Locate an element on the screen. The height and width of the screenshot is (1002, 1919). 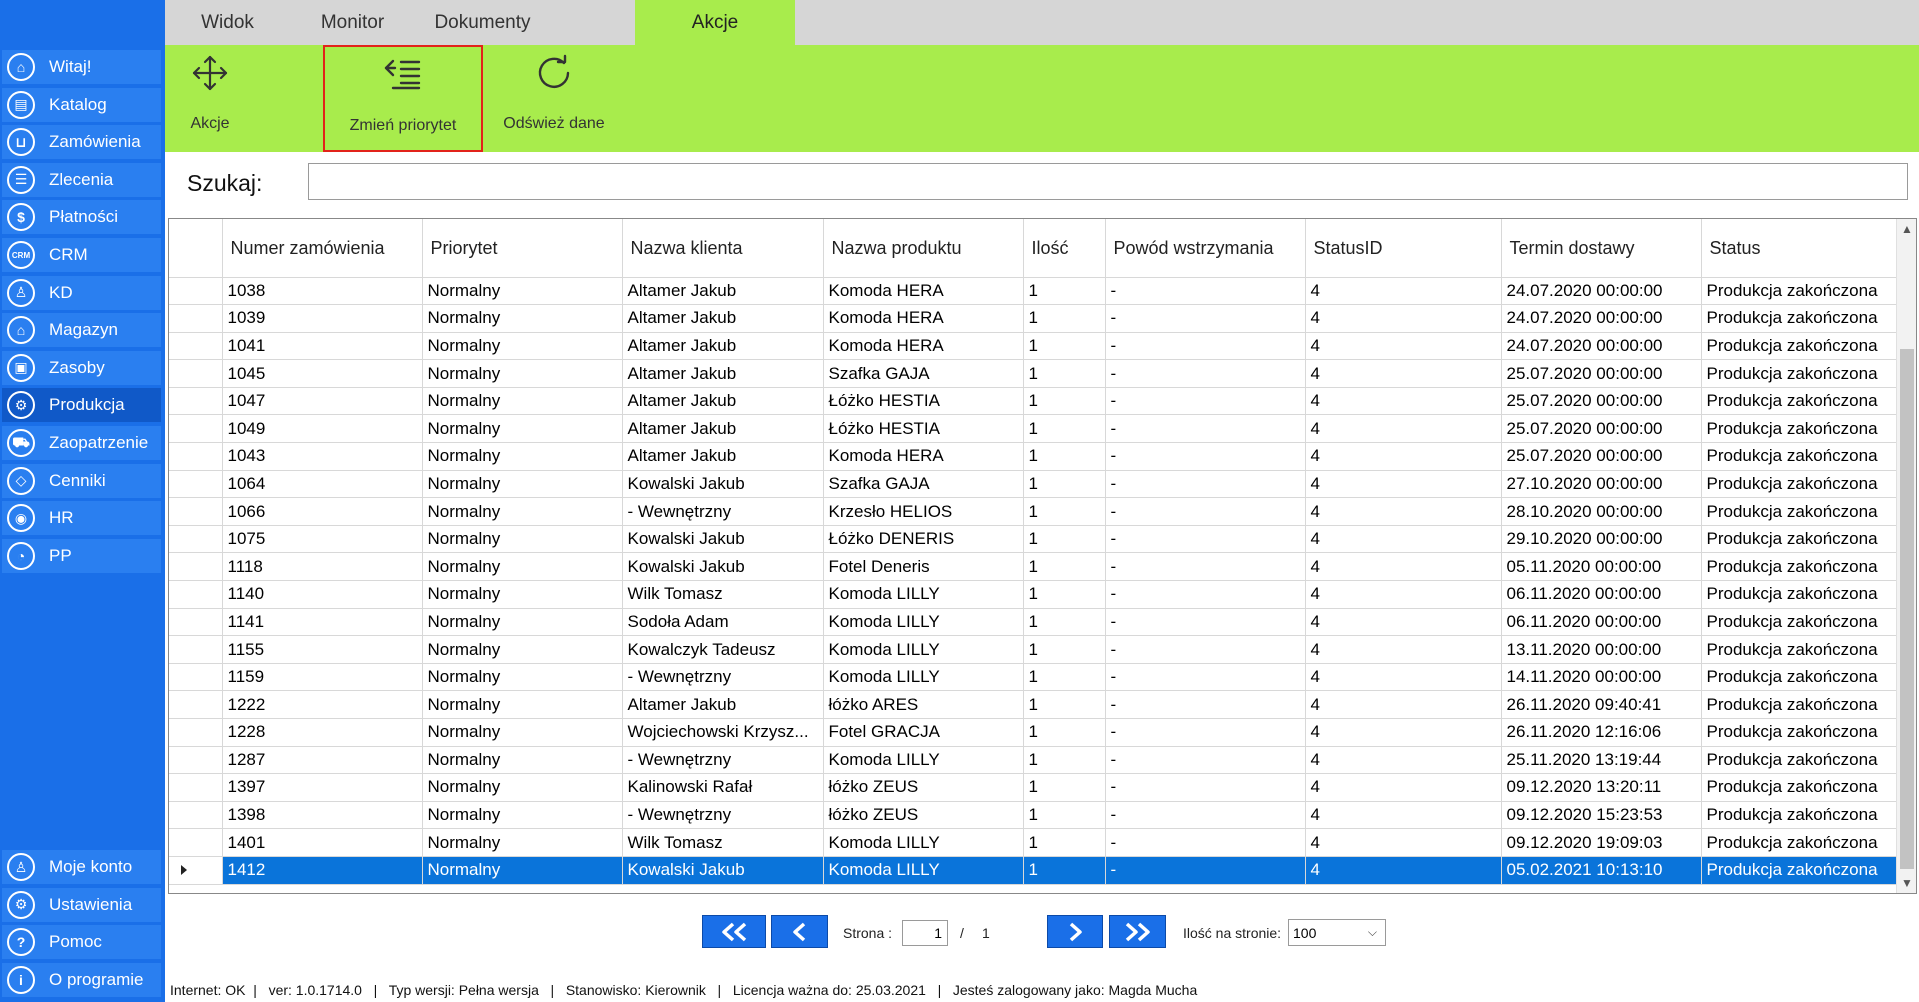
table-cell: 1038 is located at coordinates (322, 291).